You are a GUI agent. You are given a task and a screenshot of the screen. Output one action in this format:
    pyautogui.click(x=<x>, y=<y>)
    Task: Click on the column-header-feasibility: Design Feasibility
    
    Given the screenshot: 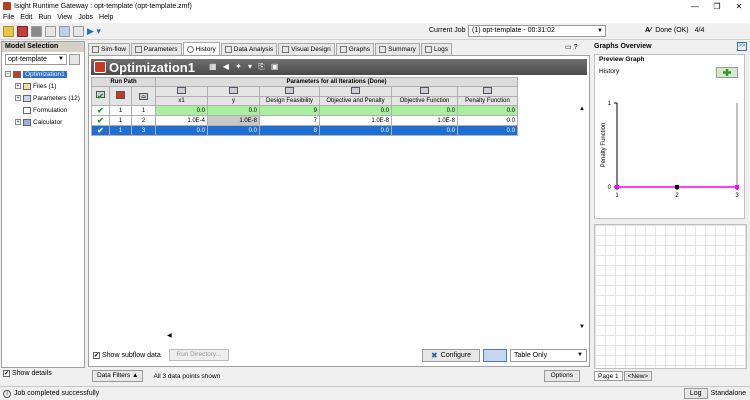 What is the action you would take?
    pyautogui.click(x=289, y=101)
    